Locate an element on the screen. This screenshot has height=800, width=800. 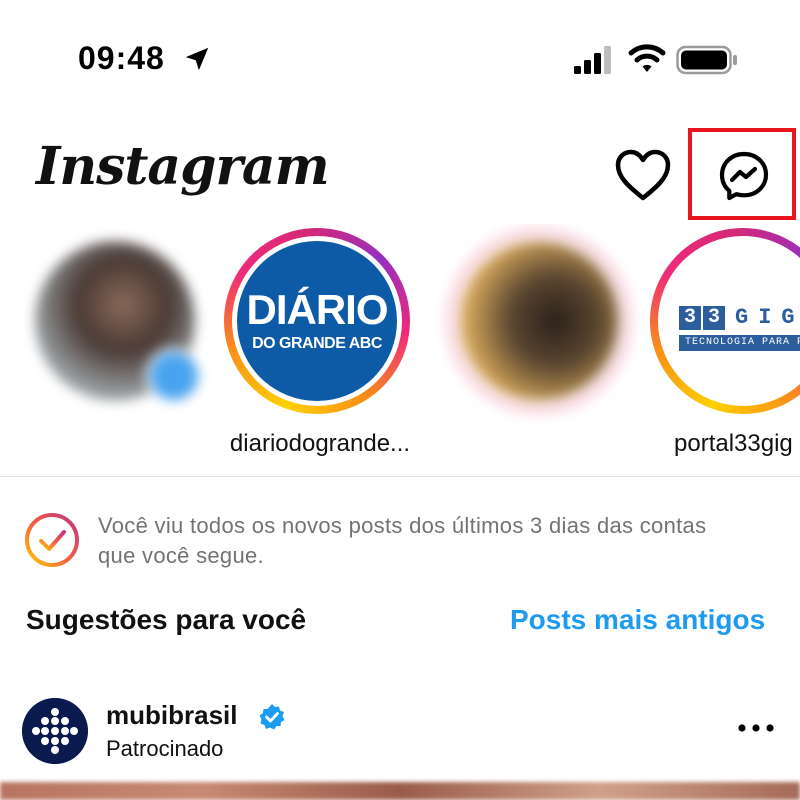
story-ring: 33GIG TECNOLOGIA PARA PESS is located at coordinates (725, 321).